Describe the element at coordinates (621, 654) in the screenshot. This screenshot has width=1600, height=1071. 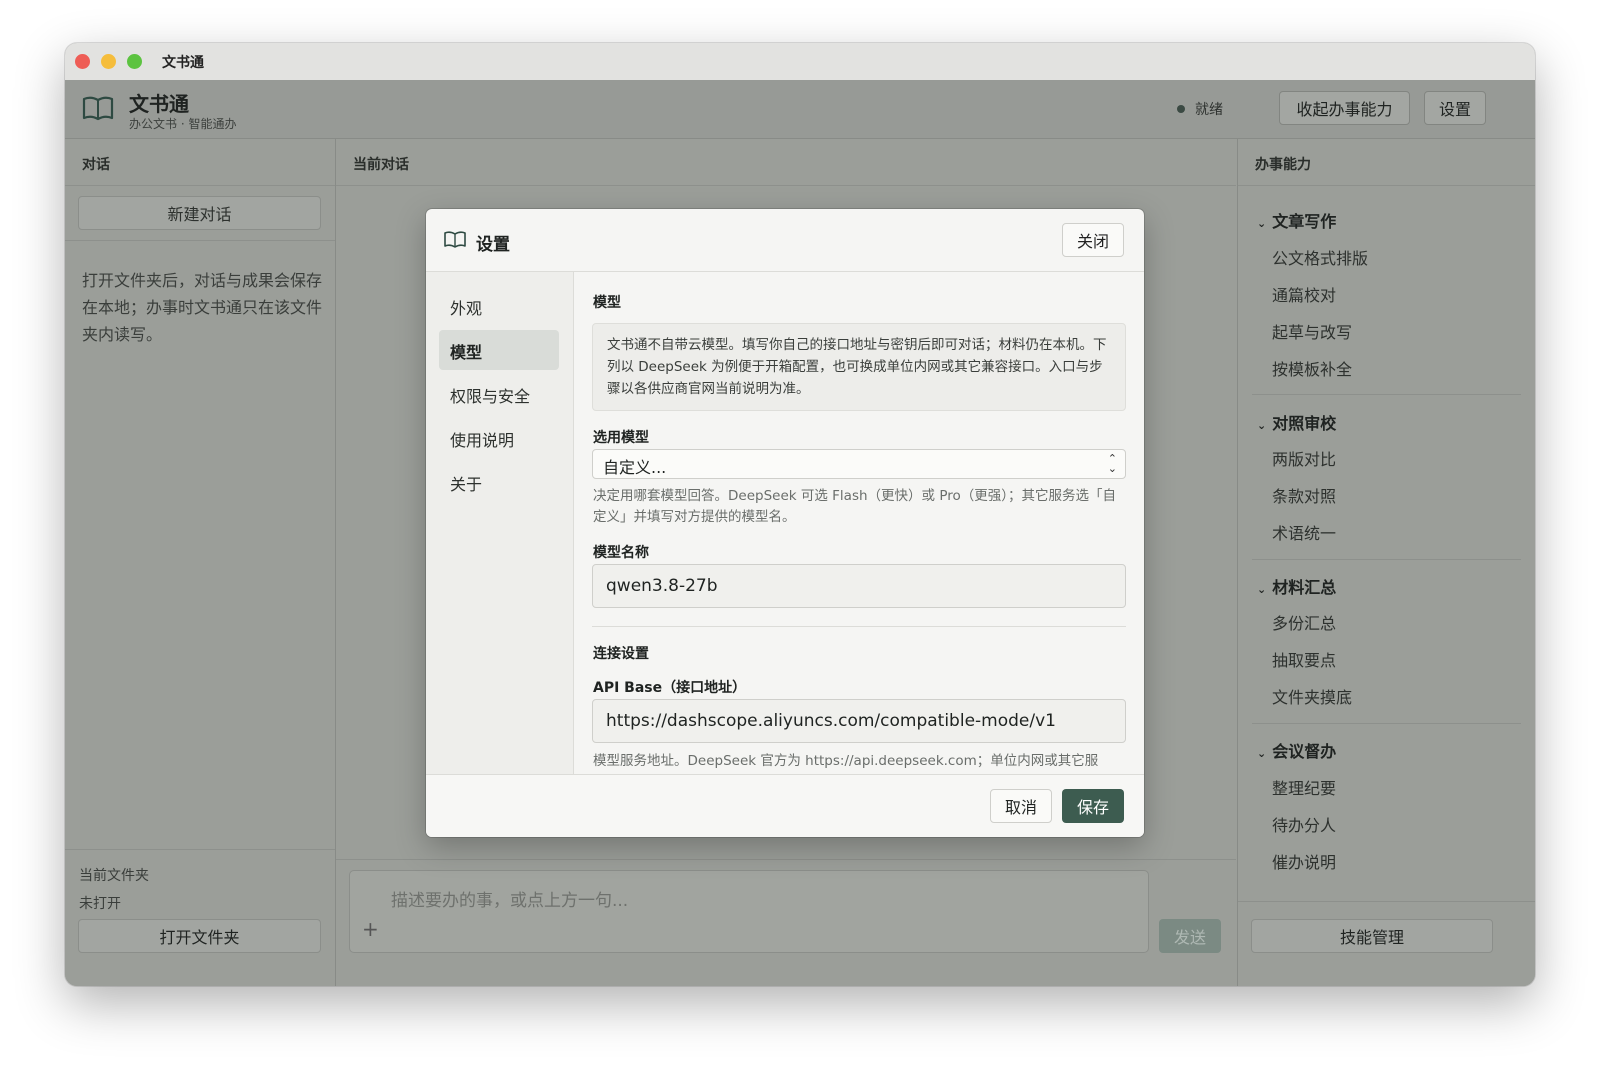
I see `connection-settings-title: 连接设置` at that location.